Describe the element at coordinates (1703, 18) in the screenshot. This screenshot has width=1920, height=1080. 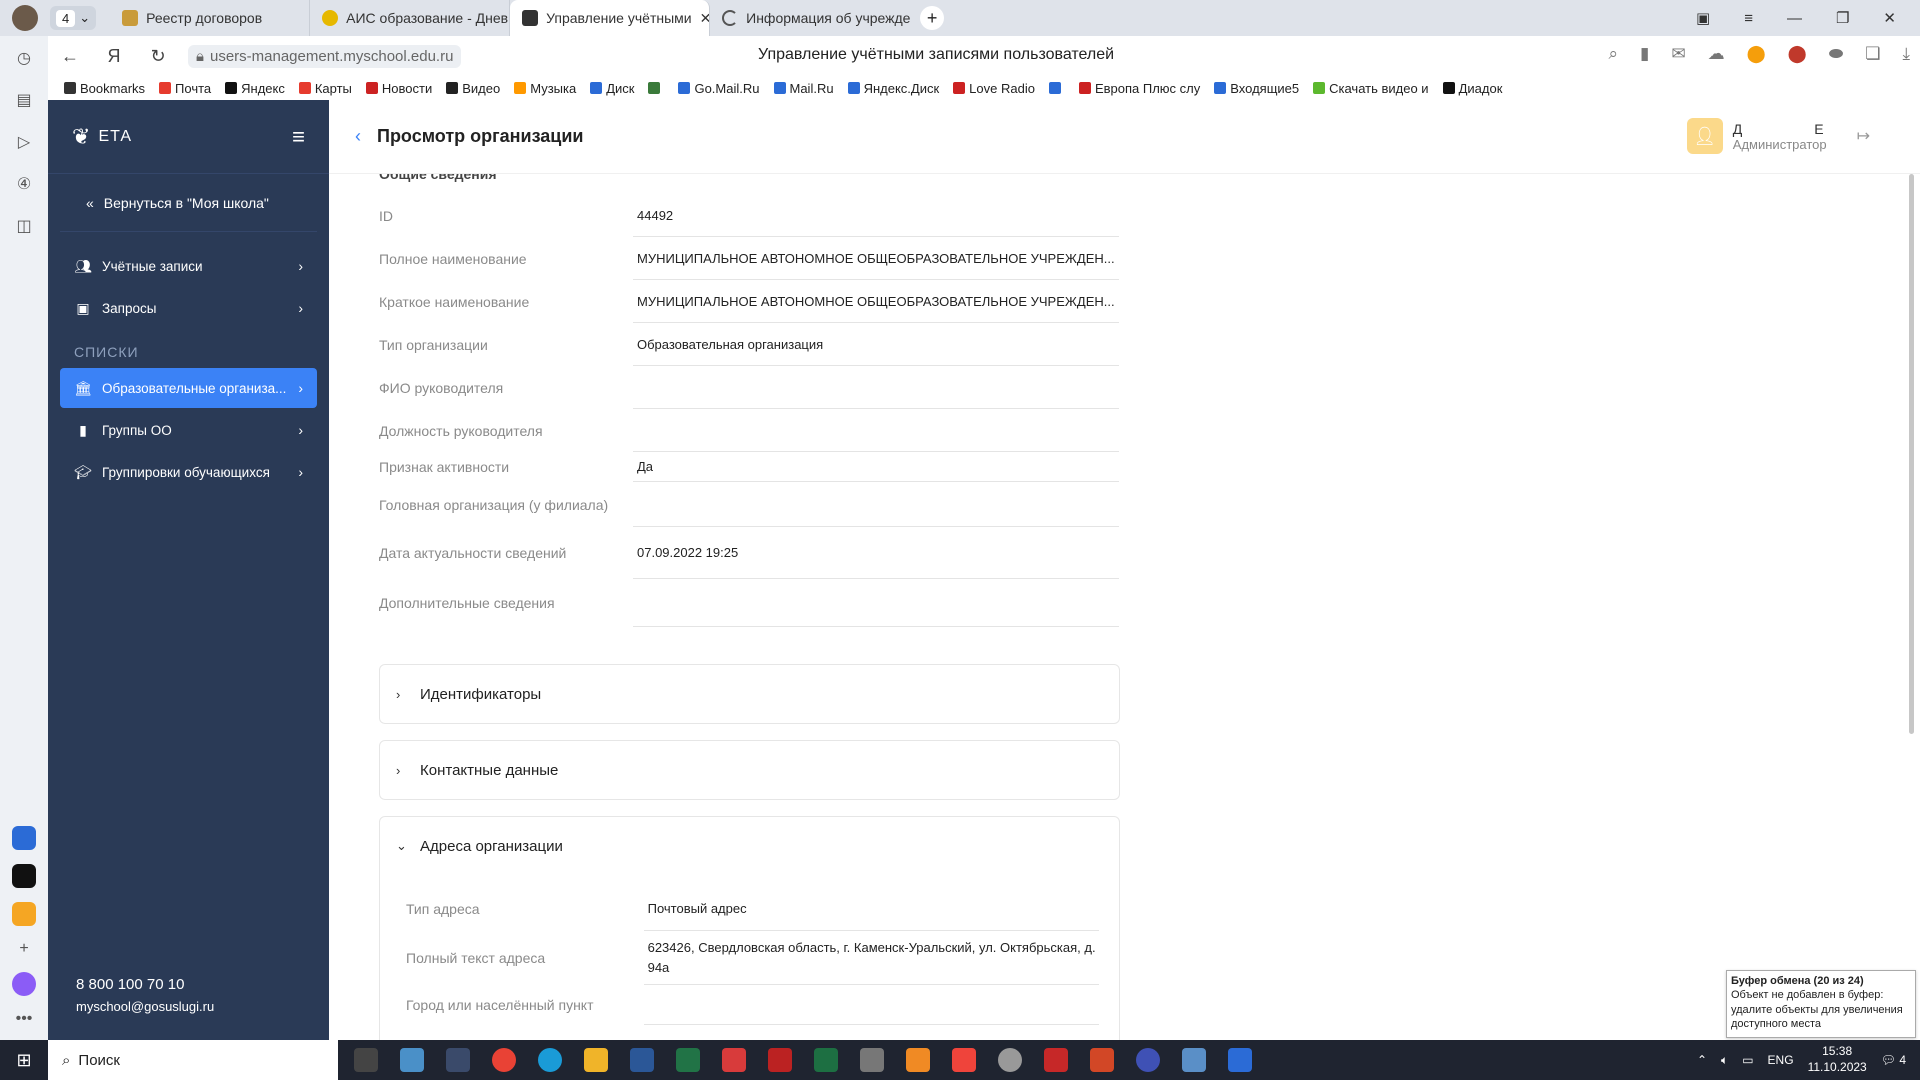
I see `tabs-panel-icon: ▣` at that location.